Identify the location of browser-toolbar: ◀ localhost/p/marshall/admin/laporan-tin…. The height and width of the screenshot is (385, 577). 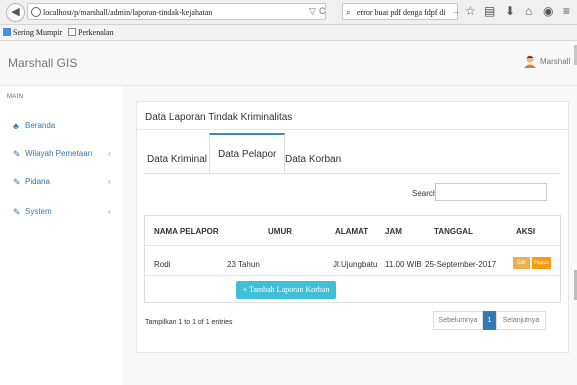
(288, 12).